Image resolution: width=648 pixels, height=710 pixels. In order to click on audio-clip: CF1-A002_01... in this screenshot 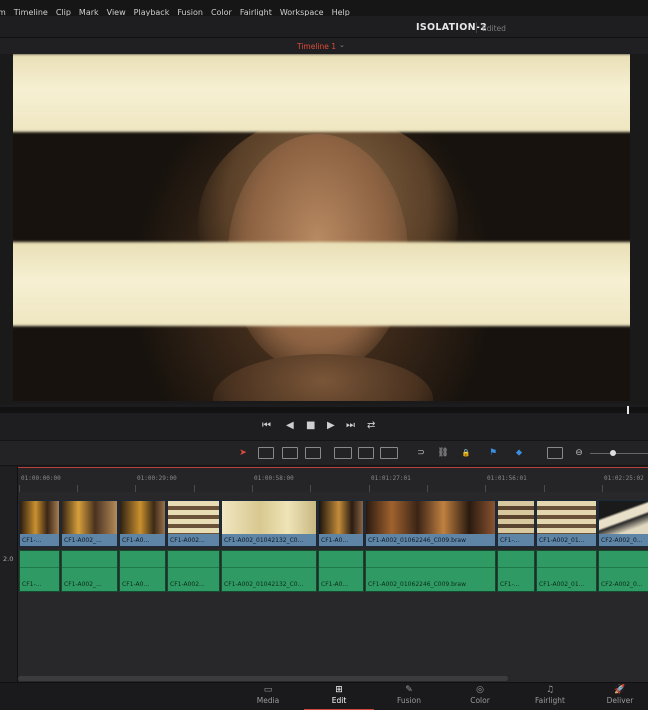, I will do `click(566, 571)`.